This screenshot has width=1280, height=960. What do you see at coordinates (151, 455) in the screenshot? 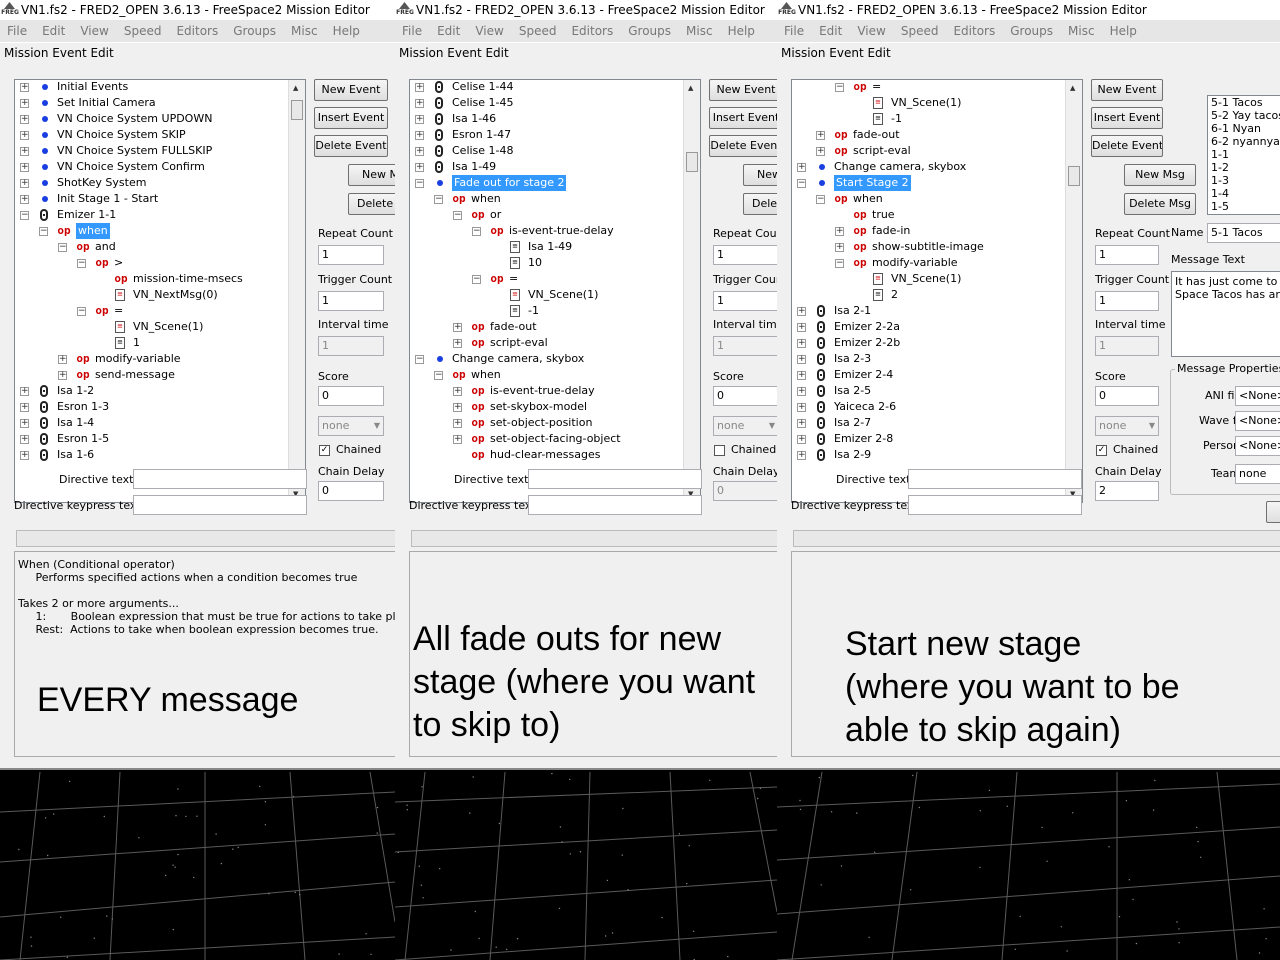
I see `tree-node: + Isa 1-6` at bounding box center [151, 455].